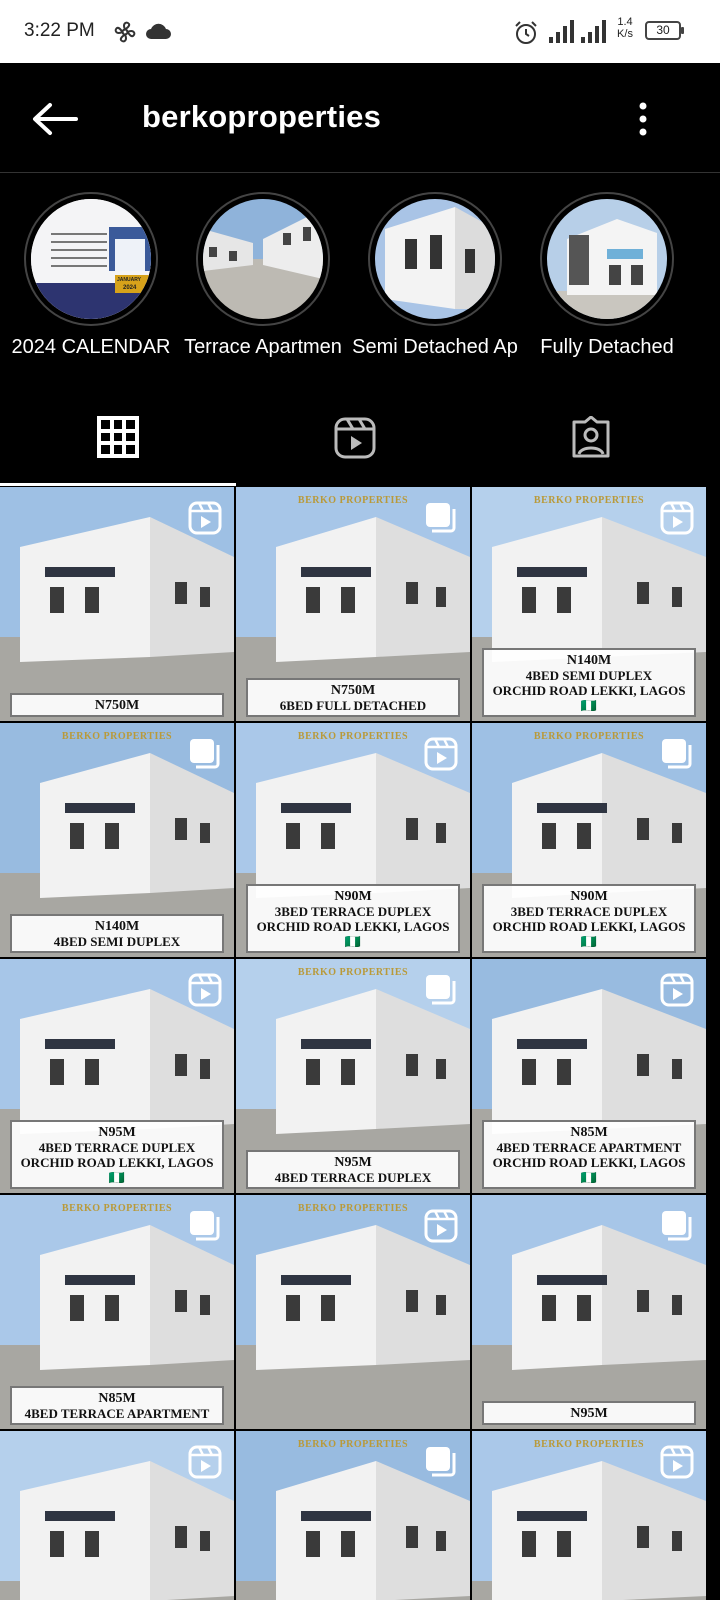 The image size is (720, 1600). Describe the element at coordinates (353, 604) in the screenshot. I see `post-thumbnail: BERKO PROPERTIES N750M 6BED FULL DETACHED` at that location.